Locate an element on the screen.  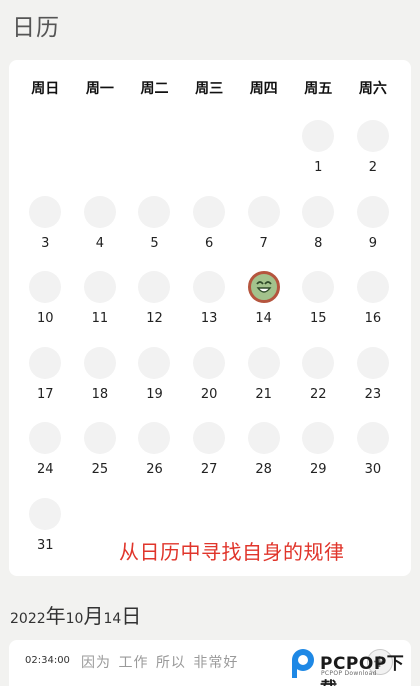
calendar-day: 19 is located at coordinates (154, 381).